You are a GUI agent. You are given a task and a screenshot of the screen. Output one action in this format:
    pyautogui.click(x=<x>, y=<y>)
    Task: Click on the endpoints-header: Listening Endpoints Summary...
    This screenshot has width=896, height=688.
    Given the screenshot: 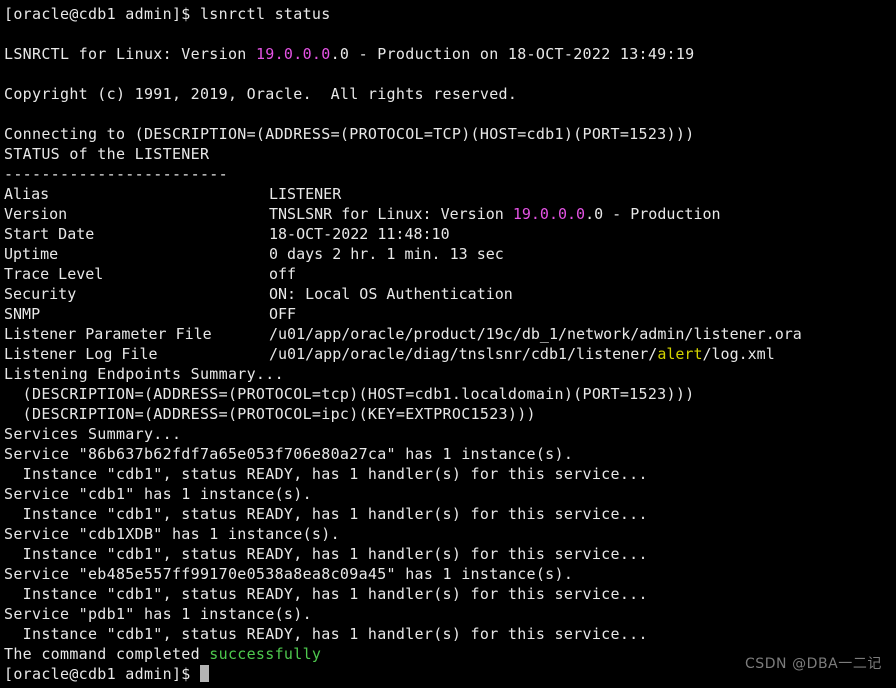 What is the action you would take?
    pyautogui.click(x=144, y=374)
    